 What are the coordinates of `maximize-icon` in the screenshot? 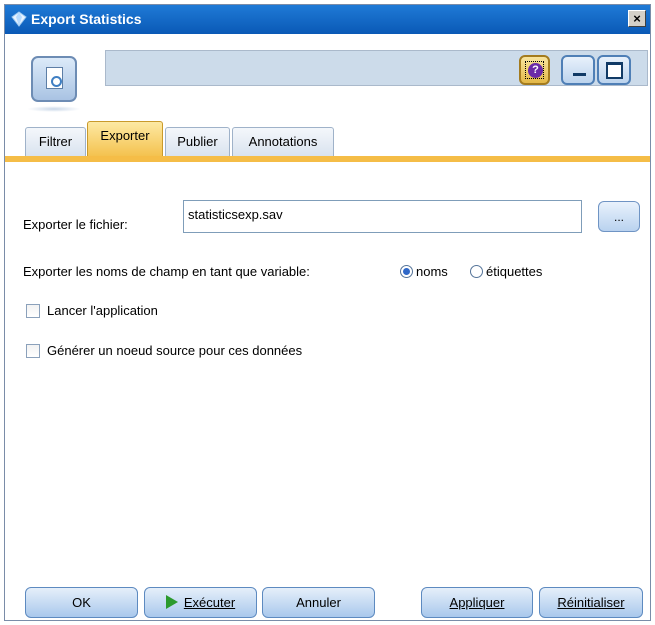 It's located at (614, 70).